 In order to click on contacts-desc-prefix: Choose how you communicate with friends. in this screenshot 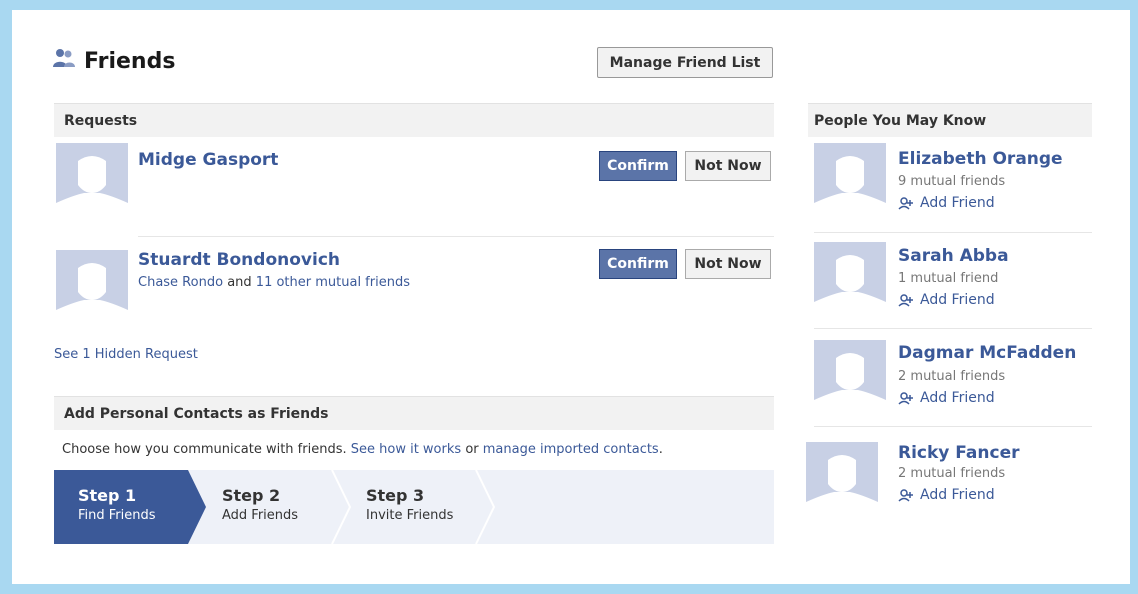, I will do `click(204, 449)`.